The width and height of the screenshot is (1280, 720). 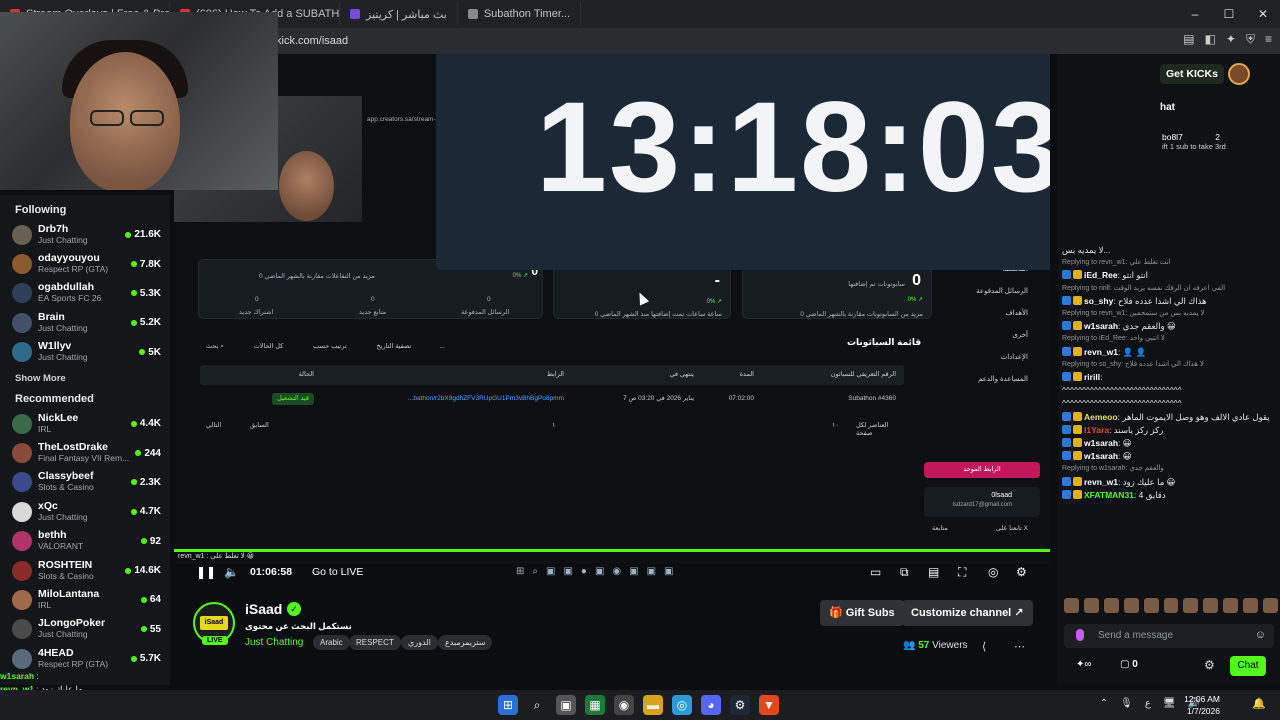 What do you see at coordinates (1169, 703) in the screenshot?
I see `network-icon: 🖥` at bounding box center [1169, 703].